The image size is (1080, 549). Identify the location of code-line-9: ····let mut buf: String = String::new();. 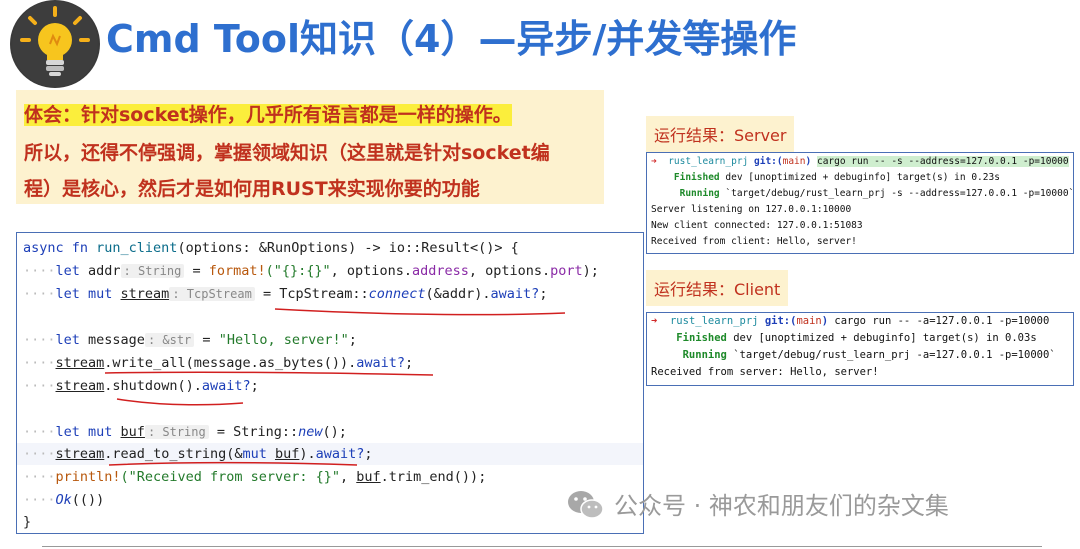
(185, 432).